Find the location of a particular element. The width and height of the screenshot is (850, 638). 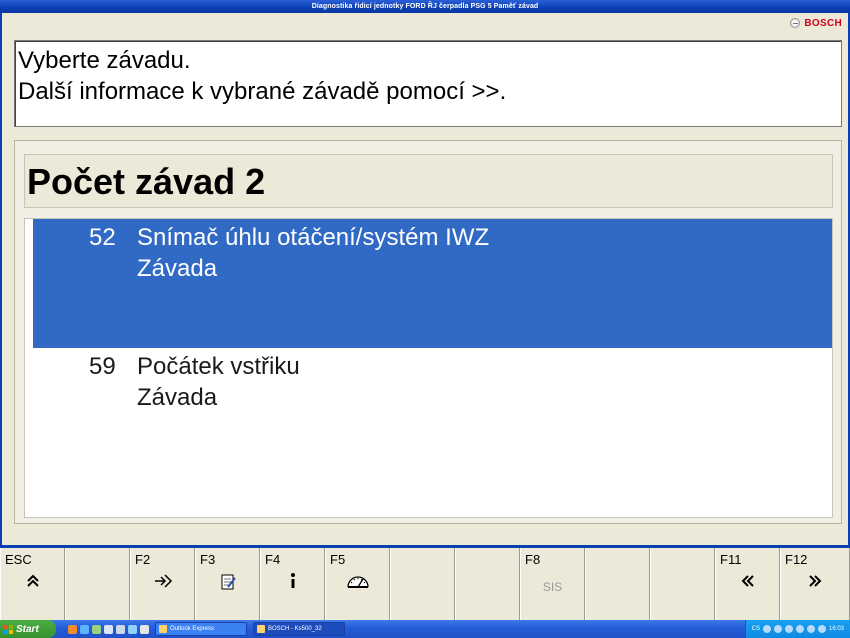

f12-key-button: F12 is located at coordinates (815, 584).